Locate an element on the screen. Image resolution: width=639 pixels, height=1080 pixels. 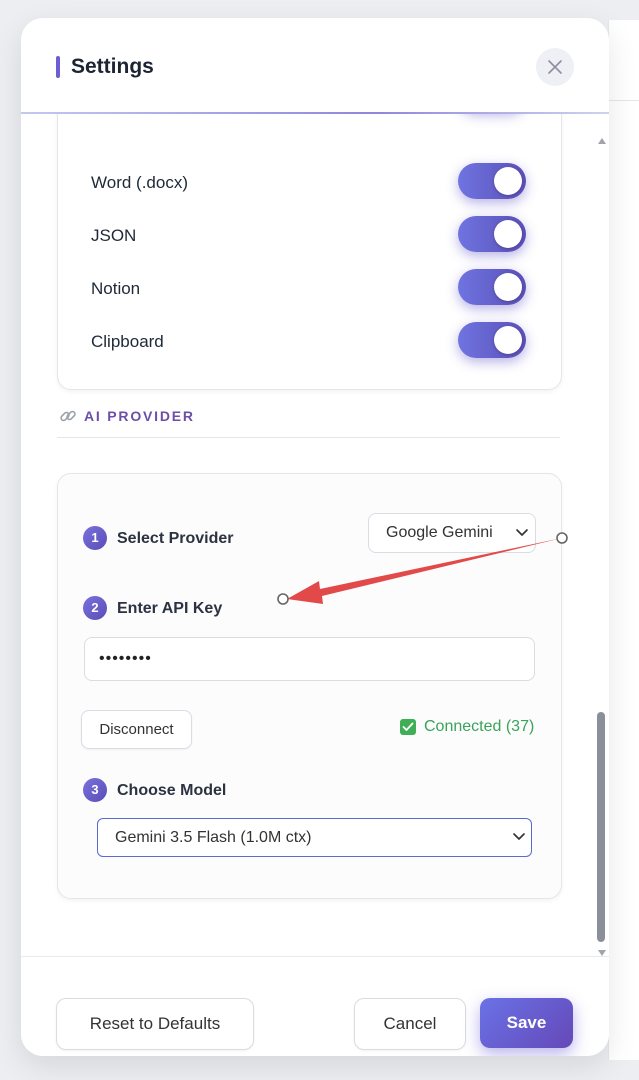
model-select: Gemini 3.5 Flash (1.0M ctx) is located at coordinates (314, 837).